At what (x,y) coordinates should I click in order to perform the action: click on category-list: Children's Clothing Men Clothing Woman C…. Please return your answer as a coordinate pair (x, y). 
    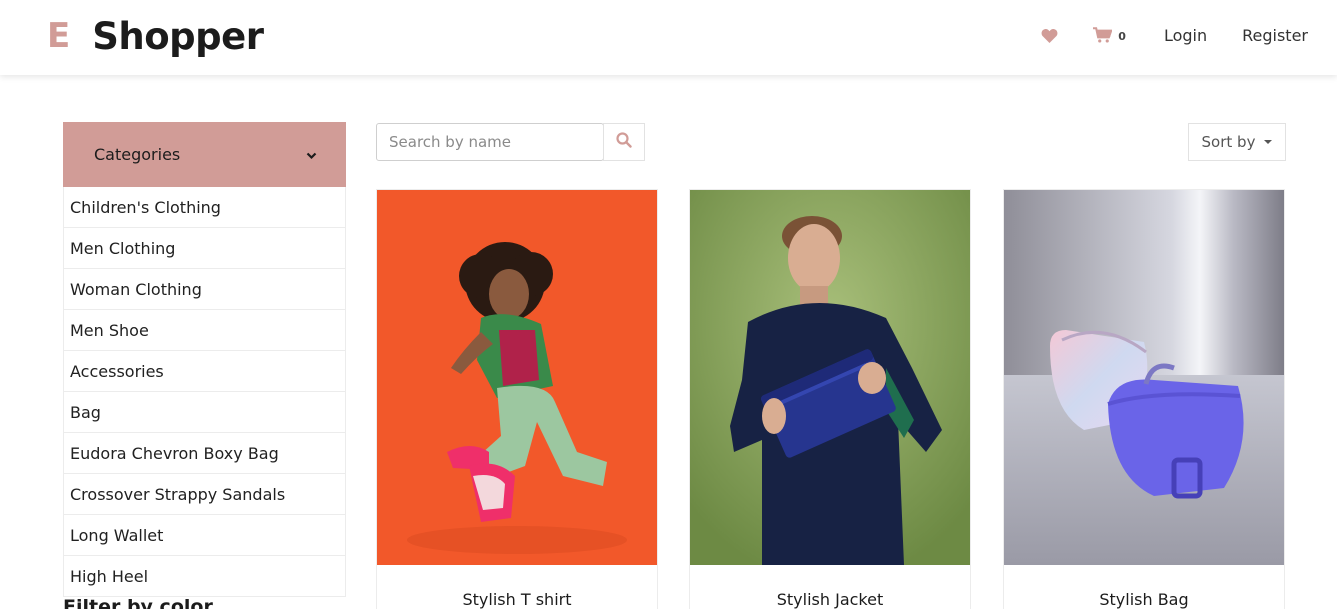
    Looking at the image, I should click on (204, 392).